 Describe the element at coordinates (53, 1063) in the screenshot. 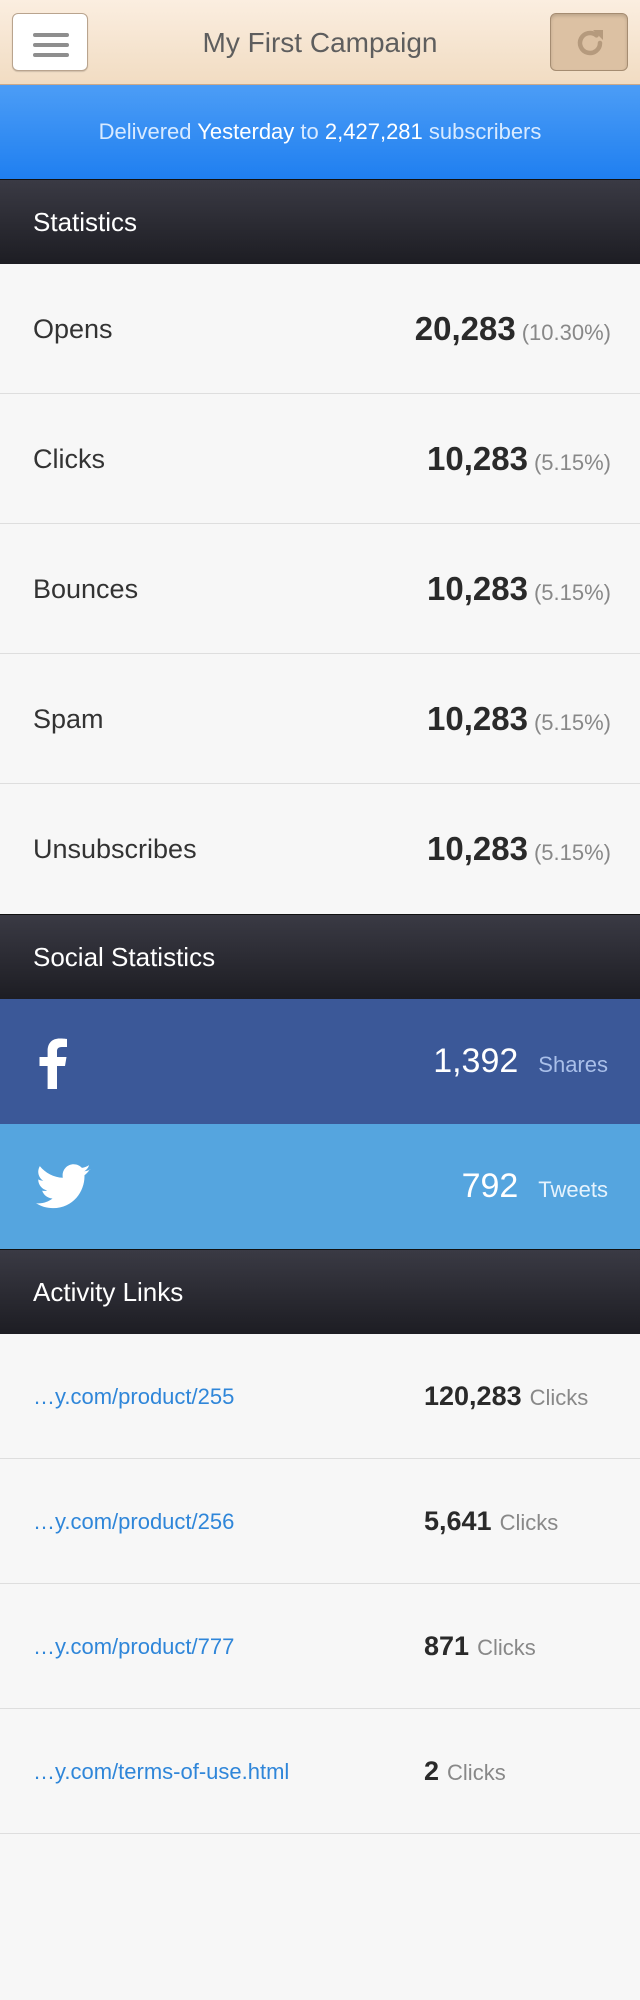

I see `facebook-icon` at that location.